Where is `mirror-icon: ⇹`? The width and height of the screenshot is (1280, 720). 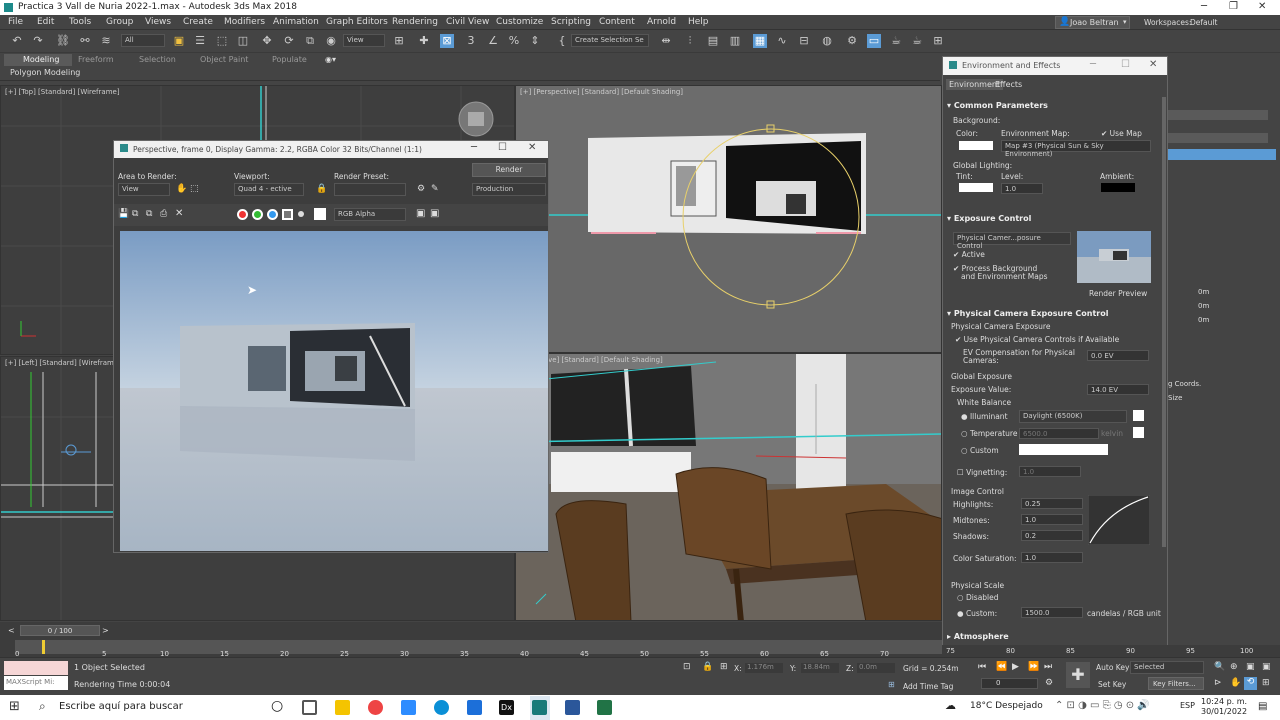
mirror-icon: ⇹ is located at coordinates (666, 41).